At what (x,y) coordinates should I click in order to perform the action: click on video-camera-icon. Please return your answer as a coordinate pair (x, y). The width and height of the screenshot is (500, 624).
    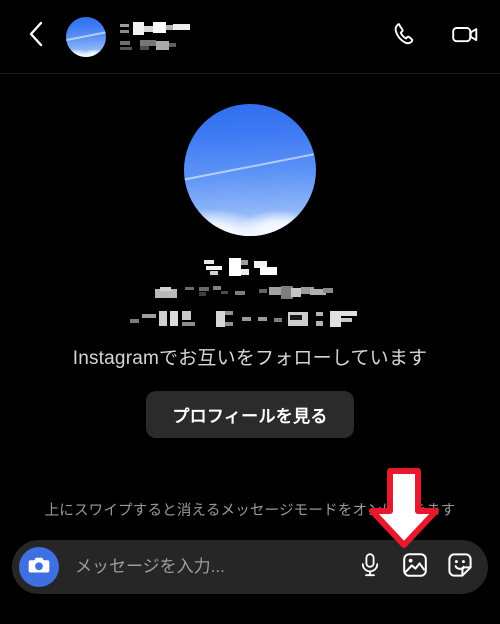
    Looking at the image, I should click on (465, 36).